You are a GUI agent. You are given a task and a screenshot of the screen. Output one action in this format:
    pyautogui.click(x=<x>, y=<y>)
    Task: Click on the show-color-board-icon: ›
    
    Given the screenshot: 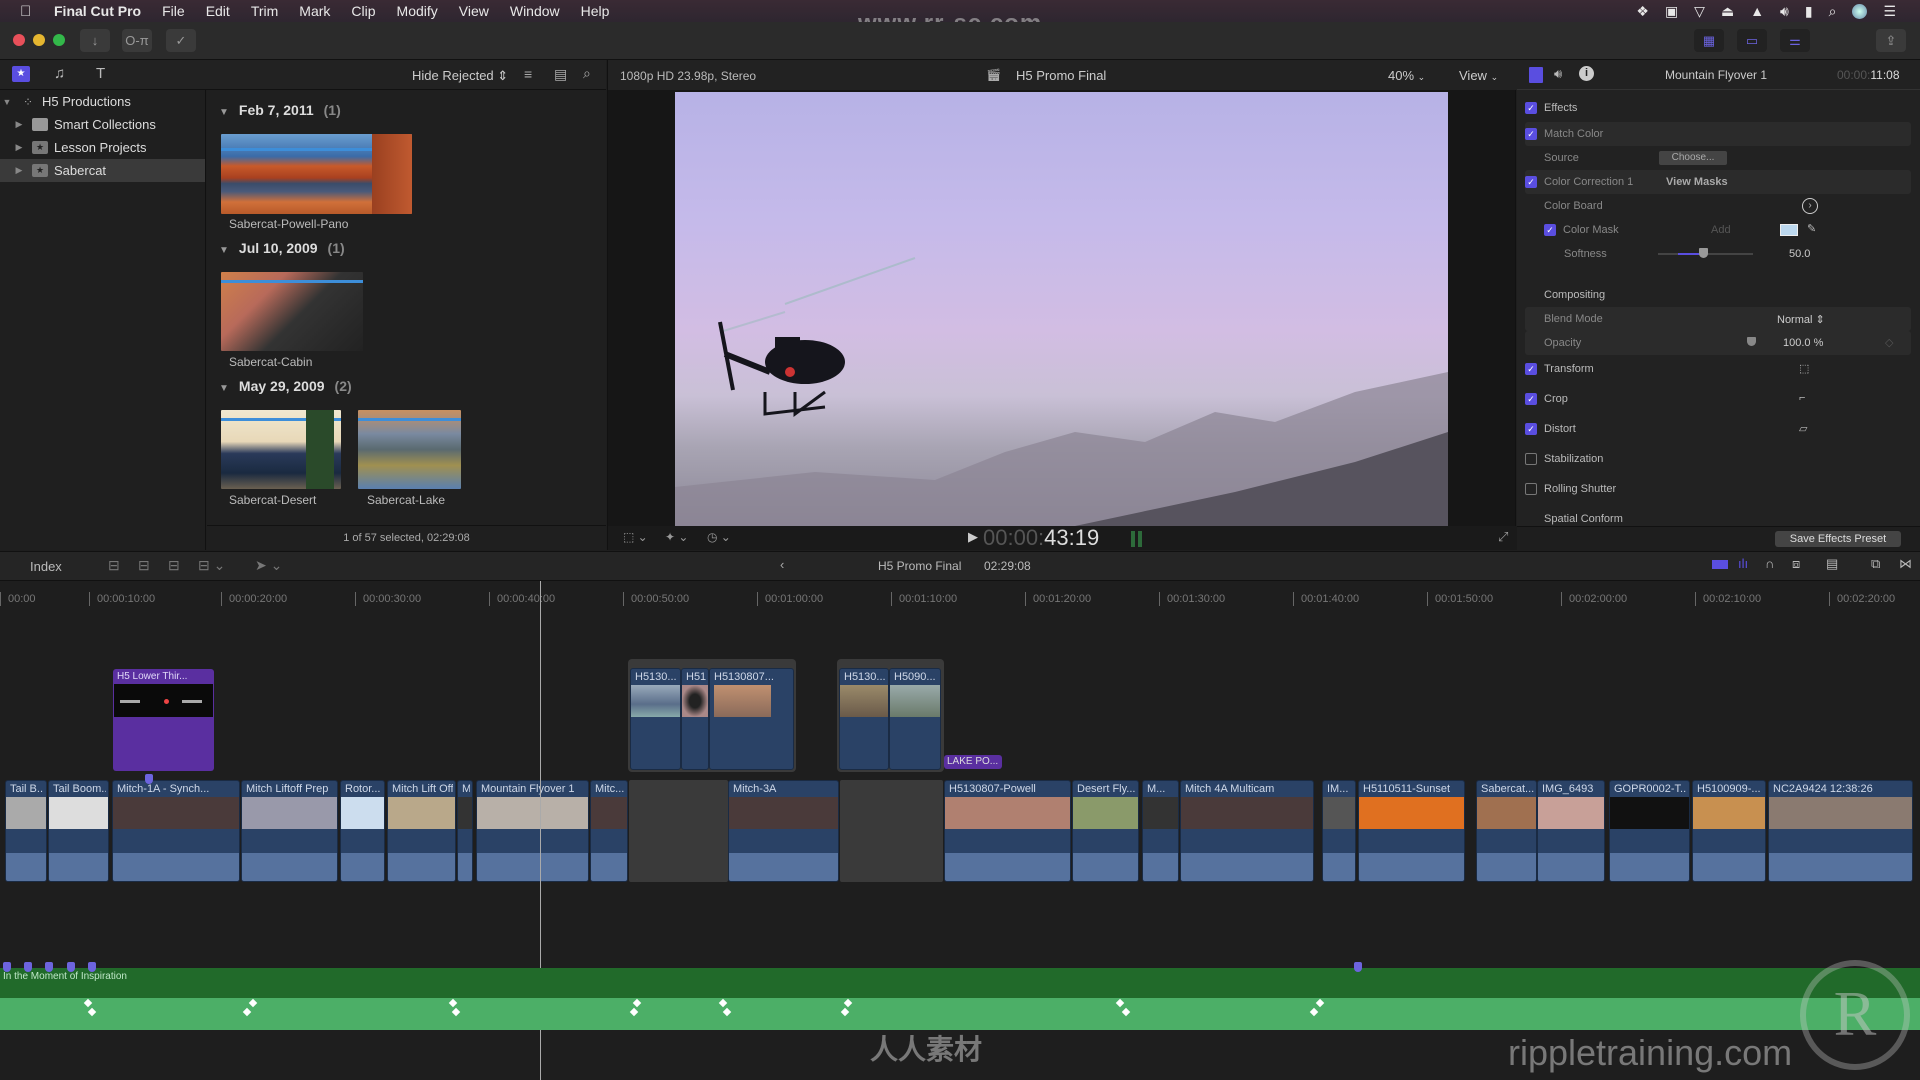 What is the action you would take?
    pyautogui.click(x=1810, y=206)
    